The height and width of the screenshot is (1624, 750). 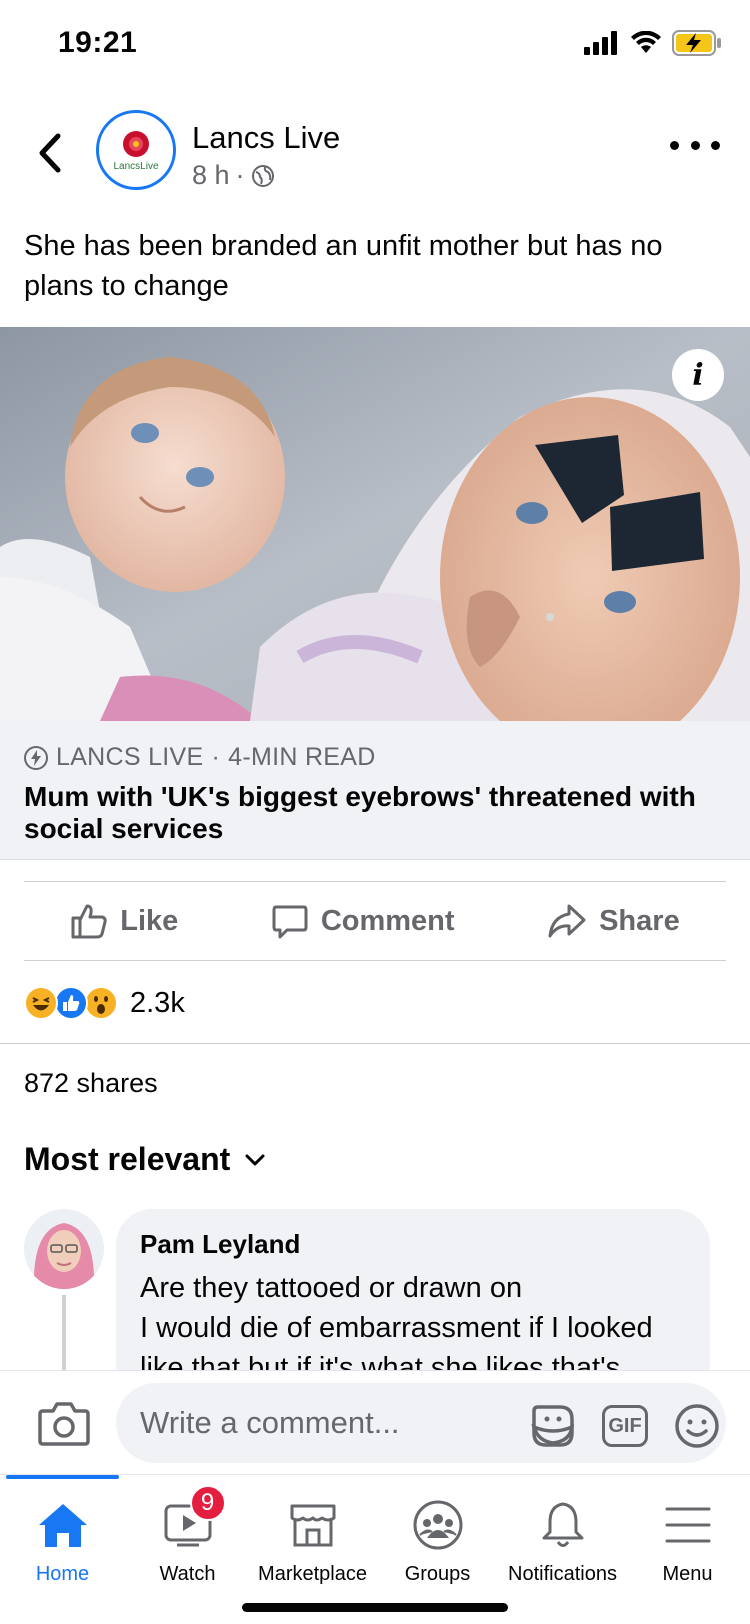 What do you see at coordinates (262, 175) in the screenshot?
I see `globe-icon` at bounding box center [262, 175].